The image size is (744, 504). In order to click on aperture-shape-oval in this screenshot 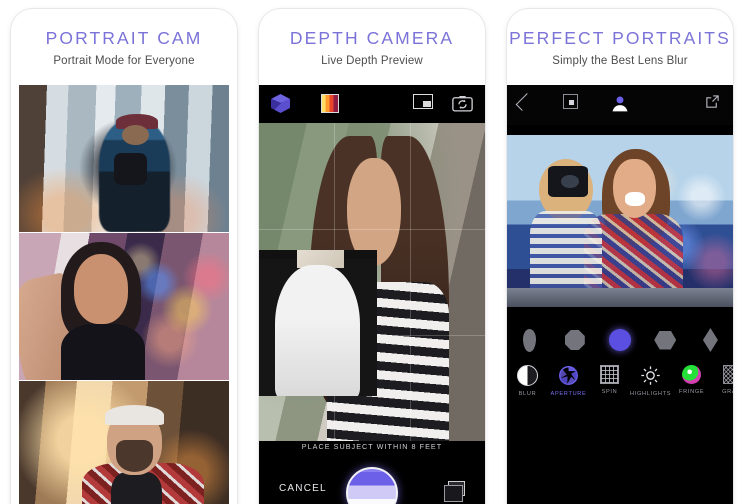, I will do `click(529, 340)`.